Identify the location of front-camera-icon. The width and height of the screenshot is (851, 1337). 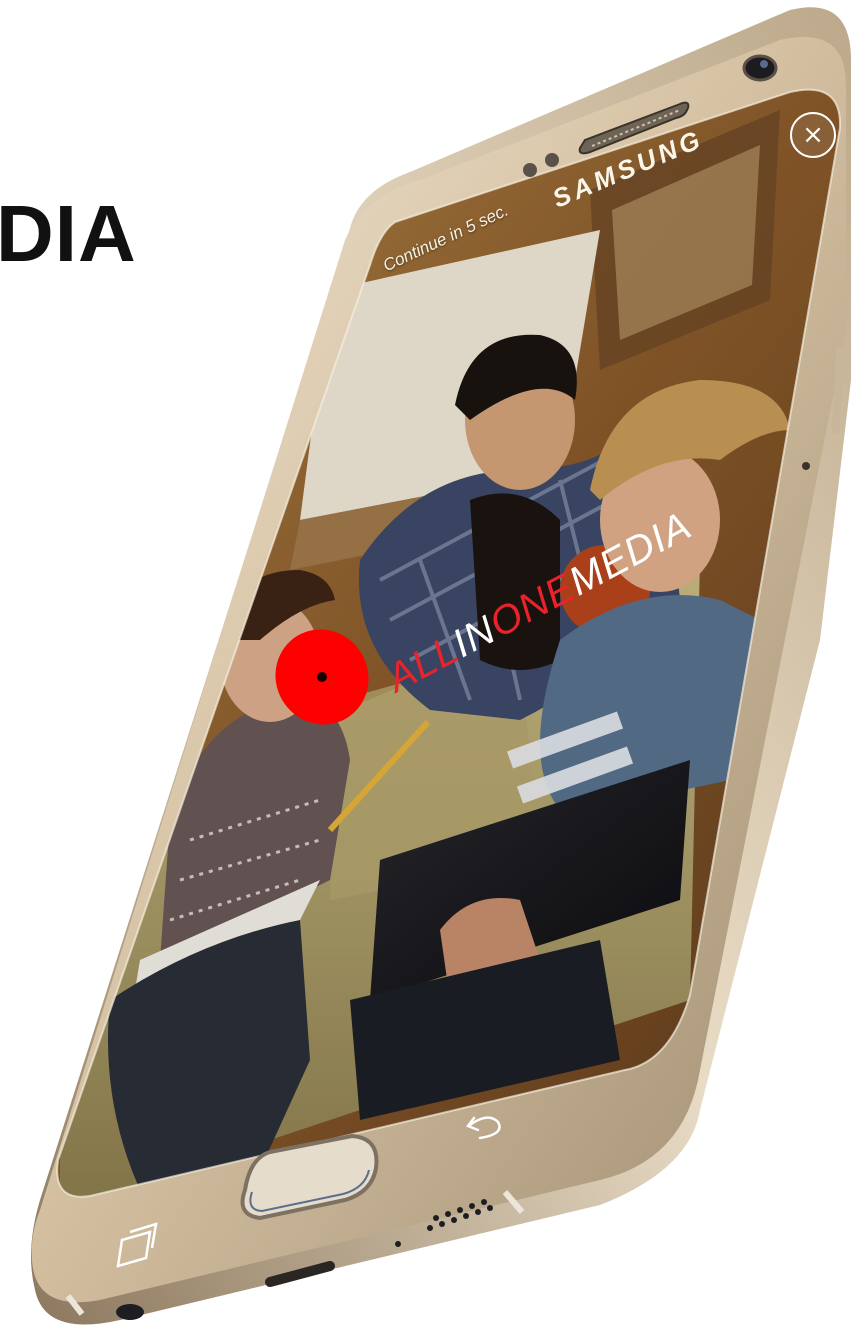
(760, 68).